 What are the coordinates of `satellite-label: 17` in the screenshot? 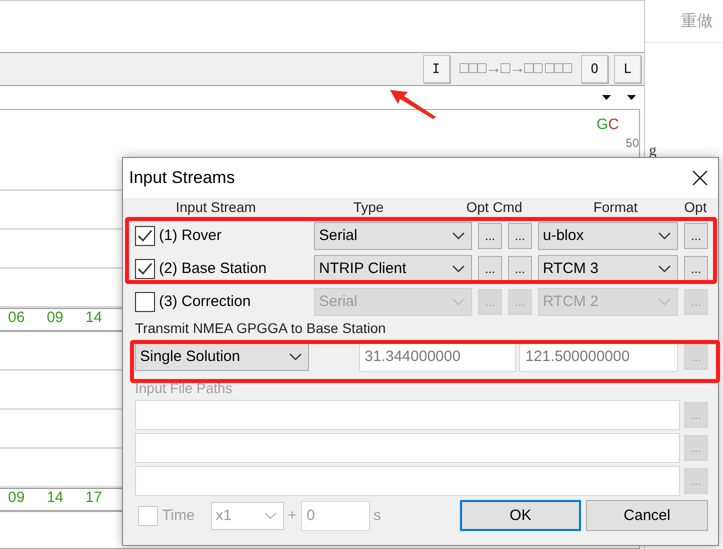 It's located at (93, 498).